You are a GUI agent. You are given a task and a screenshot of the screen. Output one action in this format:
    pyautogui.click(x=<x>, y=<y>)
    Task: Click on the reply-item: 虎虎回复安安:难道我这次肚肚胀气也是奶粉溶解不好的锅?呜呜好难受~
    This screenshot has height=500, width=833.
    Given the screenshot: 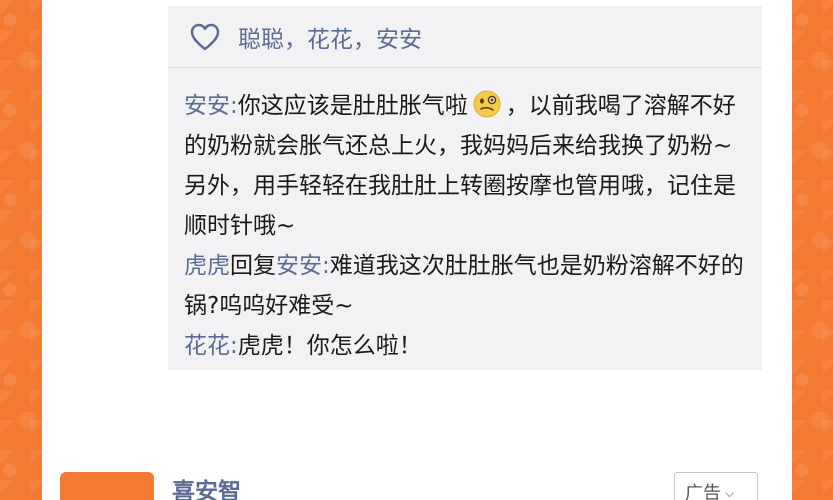 What is the action you would take?
    pyautogui.click(x=468, y=286)
    